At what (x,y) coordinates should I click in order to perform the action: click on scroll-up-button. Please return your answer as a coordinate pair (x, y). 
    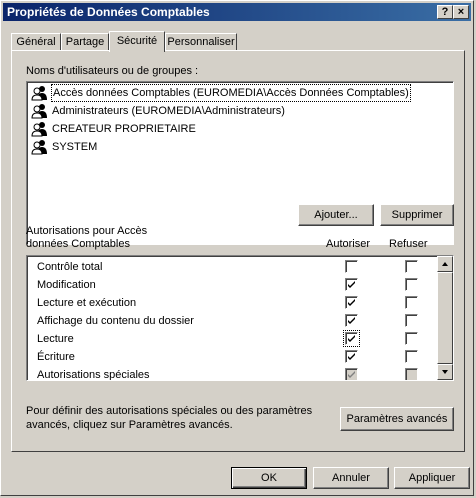
    Looking at the image, I should click on (445, 264).